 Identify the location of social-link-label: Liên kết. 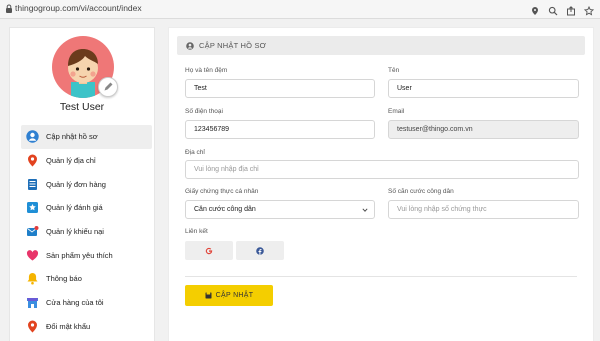
(196, 231).